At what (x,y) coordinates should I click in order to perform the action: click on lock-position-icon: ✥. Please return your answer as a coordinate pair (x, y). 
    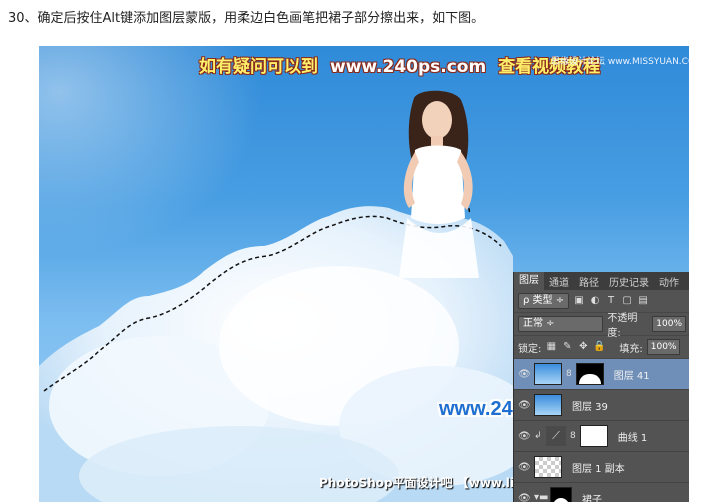
    Looking at the image, I should click on (583, 347).